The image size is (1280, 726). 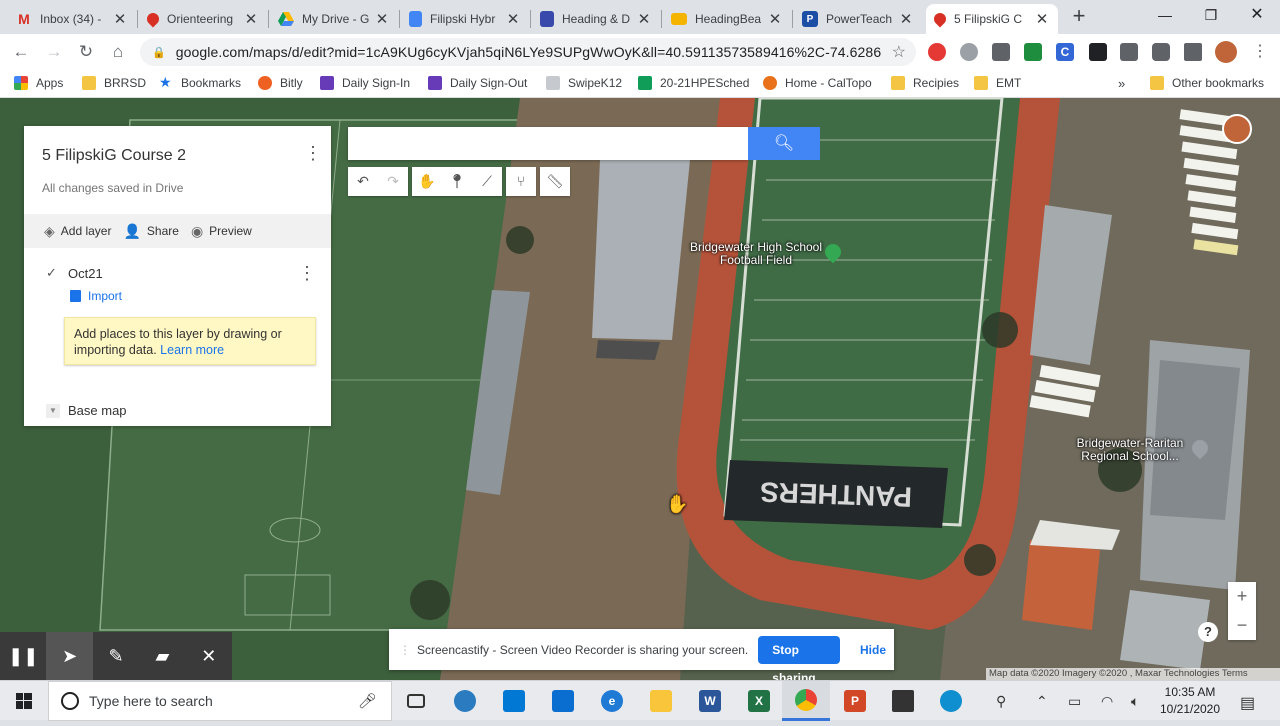 What do you see at coordinates (1226, 52) in the screenshot?
I see `profile-avatar` at bounding box center [1226, 52].